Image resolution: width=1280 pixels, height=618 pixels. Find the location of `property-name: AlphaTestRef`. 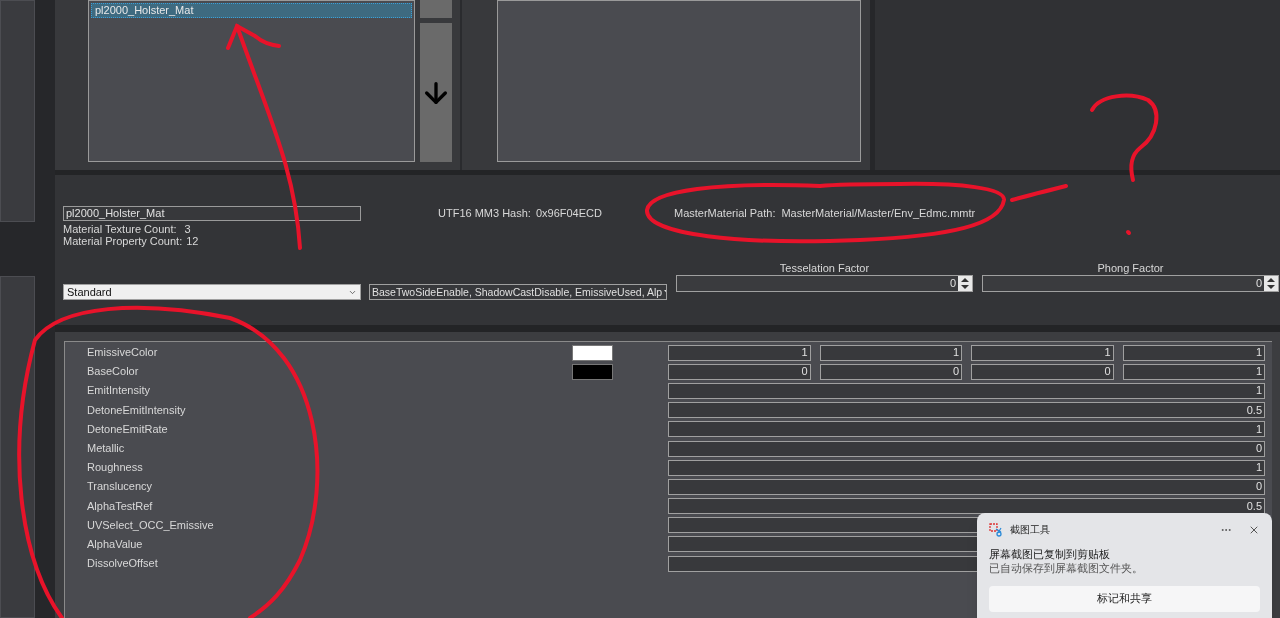

property-name: AlphaTestRef is located at coordinates (120, 506).